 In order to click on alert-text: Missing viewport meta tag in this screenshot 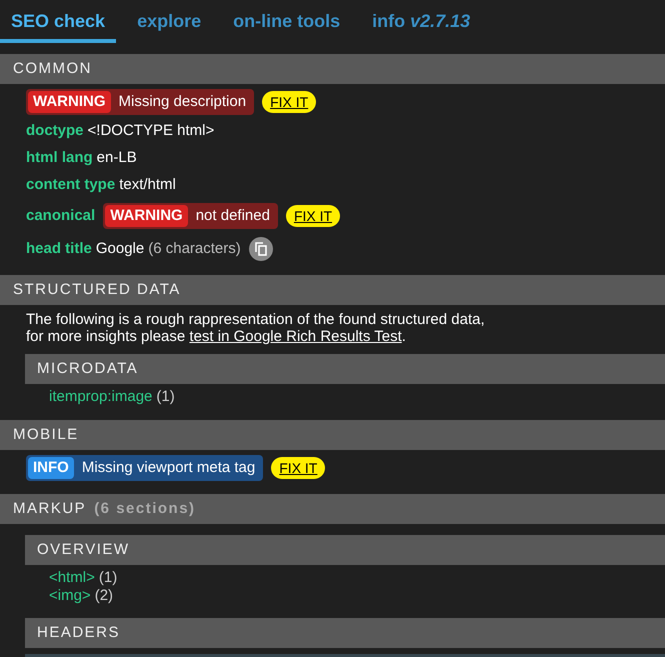, I will do `click(169, 468)`.